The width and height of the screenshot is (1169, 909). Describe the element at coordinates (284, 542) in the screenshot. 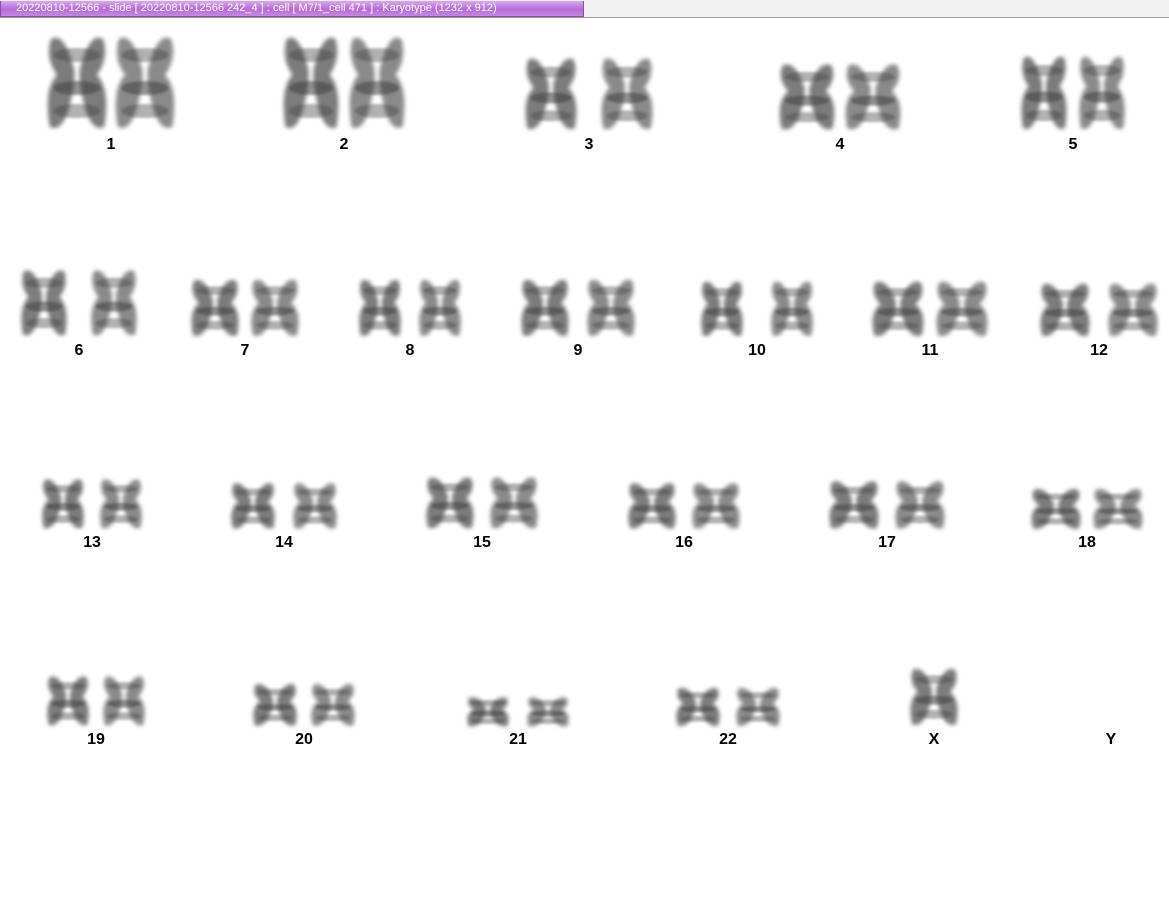

I see `chromosome-label: 14` at that location.